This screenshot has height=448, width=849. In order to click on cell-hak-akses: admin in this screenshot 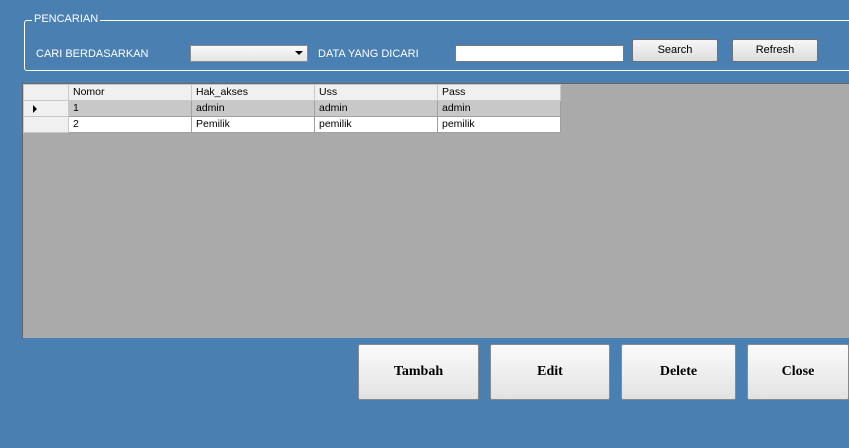, I will do `click(253, 108)`.